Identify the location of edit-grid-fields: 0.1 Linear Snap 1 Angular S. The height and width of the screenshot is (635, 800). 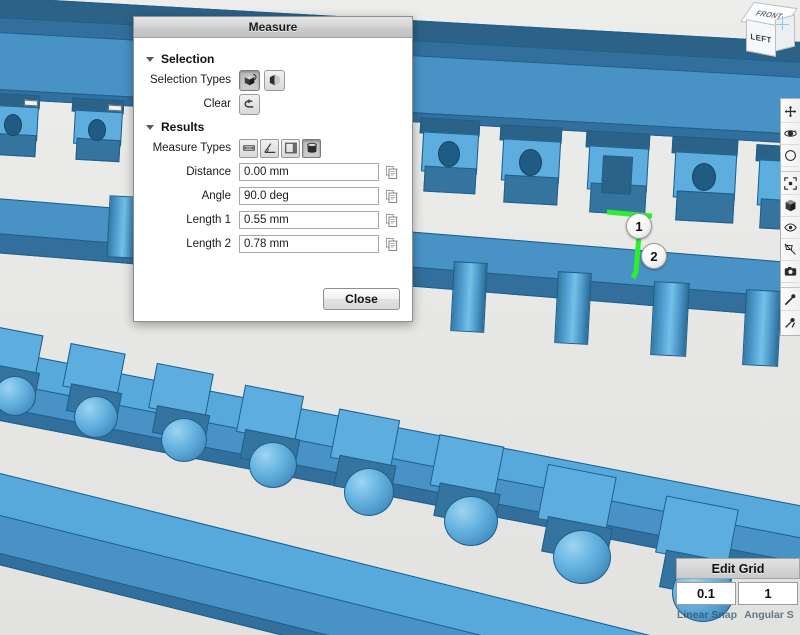
(738, 601).